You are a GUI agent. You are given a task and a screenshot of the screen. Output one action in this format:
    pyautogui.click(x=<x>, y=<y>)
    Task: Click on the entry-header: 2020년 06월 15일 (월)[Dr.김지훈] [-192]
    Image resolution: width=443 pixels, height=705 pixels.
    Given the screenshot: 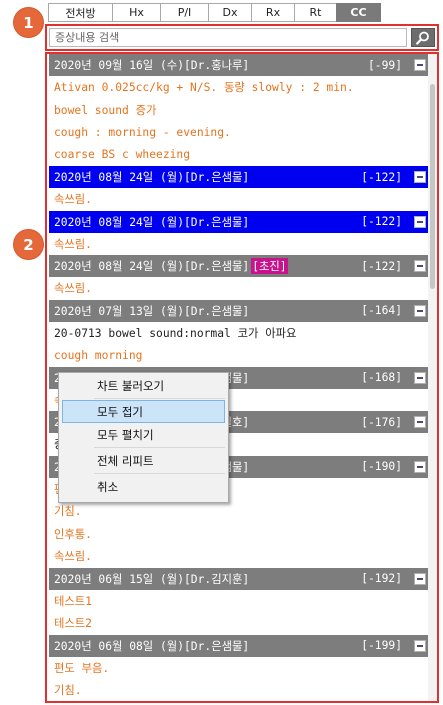 What is the action you would take?
    pyautogui.click(x=240, y=578)
    